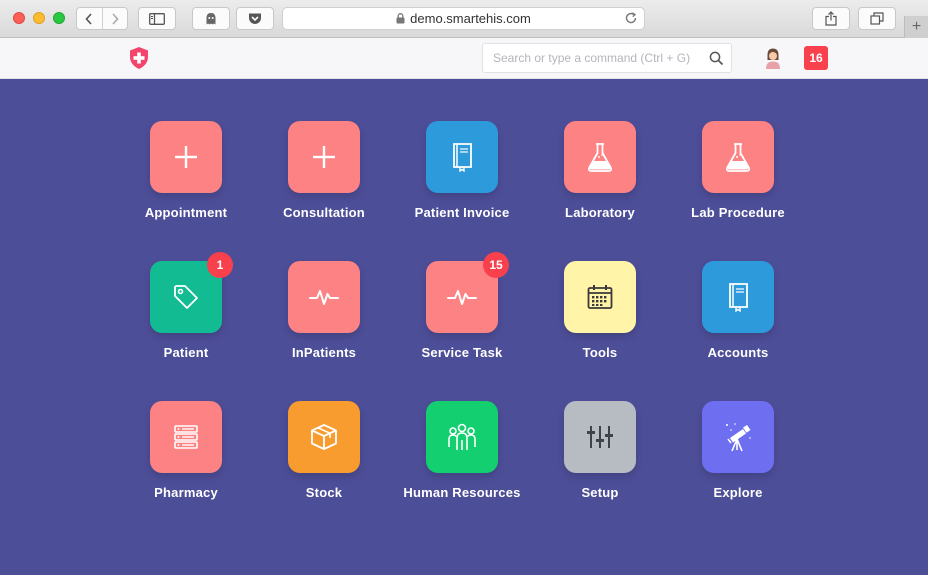 Image resolution: width=928 pixels, height=575 pixels. What do you see at coordinates (496, 265) in the screenshot?
I see `count-badge: 15` at bounding box center [496, 265].